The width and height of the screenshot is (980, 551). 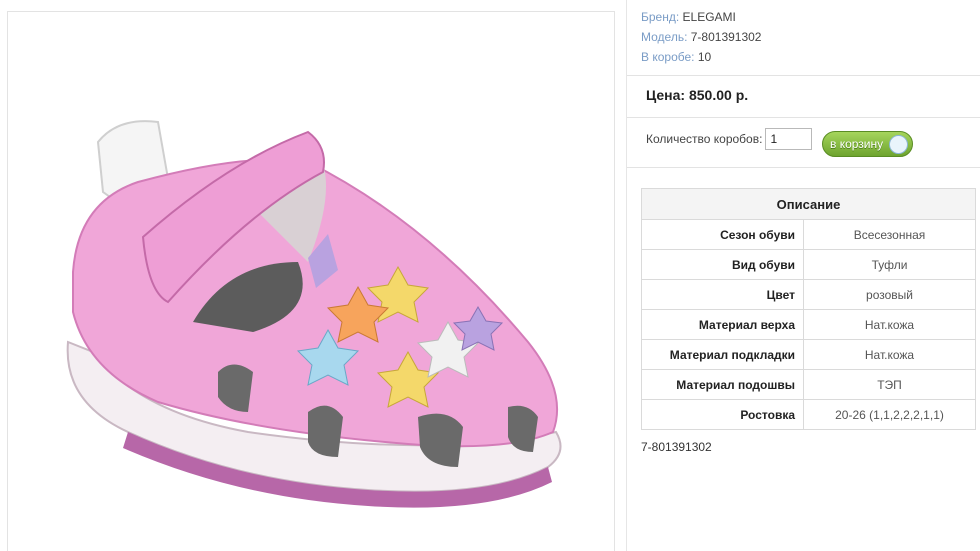 What do you see at coordinates (676, 447) in the screenshot?
I see `product-sku: 7-801391302` at bounding box center [676, 447].